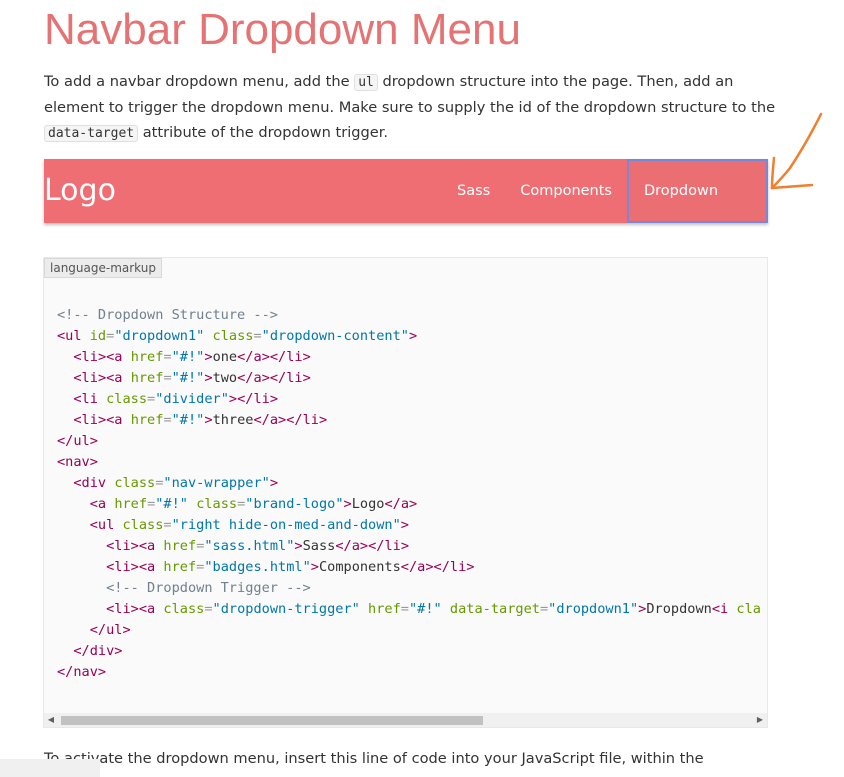 Image resolution: width=844 pixels, height=777 pixels. What do you see at coordinates (199, 81) in the screenshot?
I see `intro-text-1: To add a navbar dropdown menu, add the` at bounding box center [199, 81].